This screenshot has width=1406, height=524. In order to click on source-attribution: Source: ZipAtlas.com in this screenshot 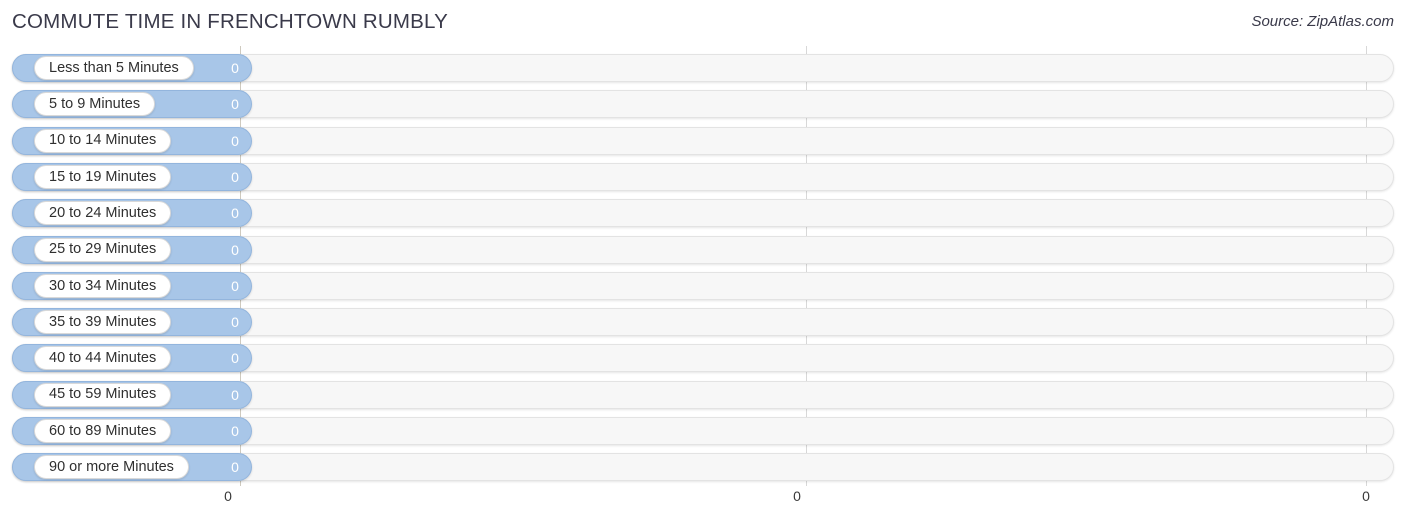, I will do `click(1322, 21)`.